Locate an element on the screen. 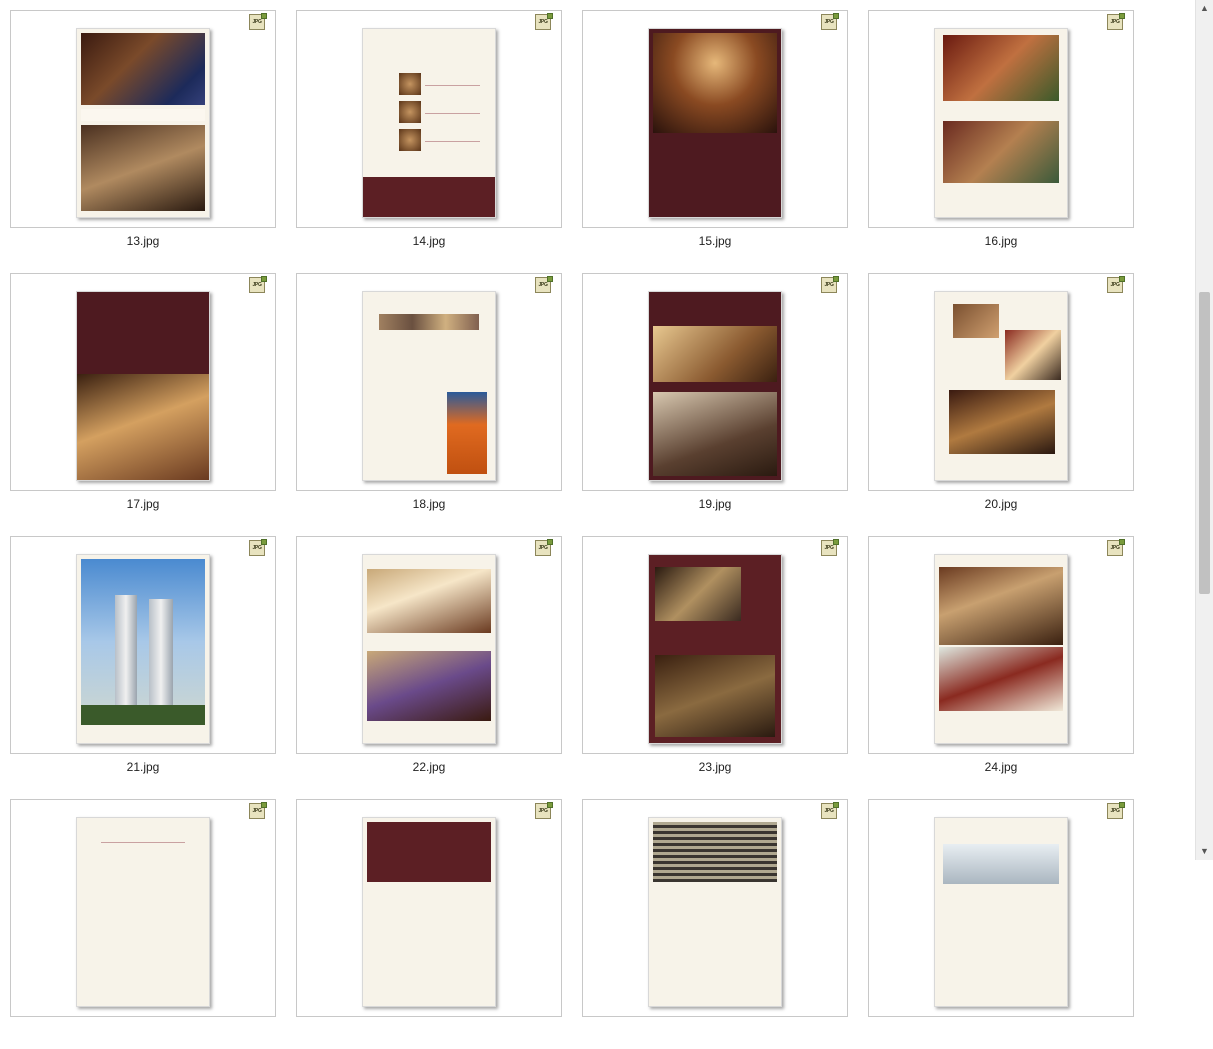 The image size is (1213, 1049). file-name-label: 13.jpg is located at coordinates (143, 241).